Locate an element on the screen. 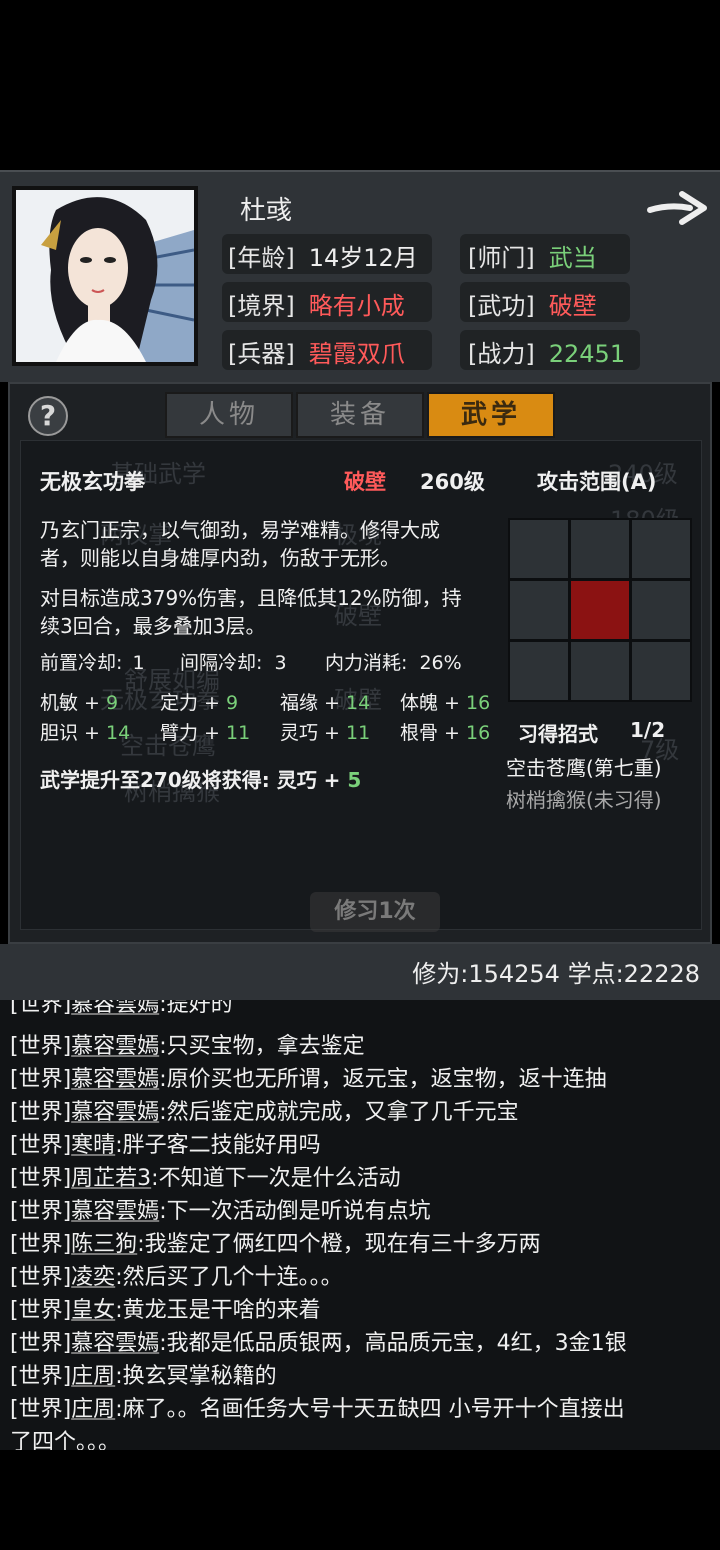 The height and width of the screenshot is (1550, 720). mp-cost: 内力消耗: 26% is located at coordinates (393, 661).